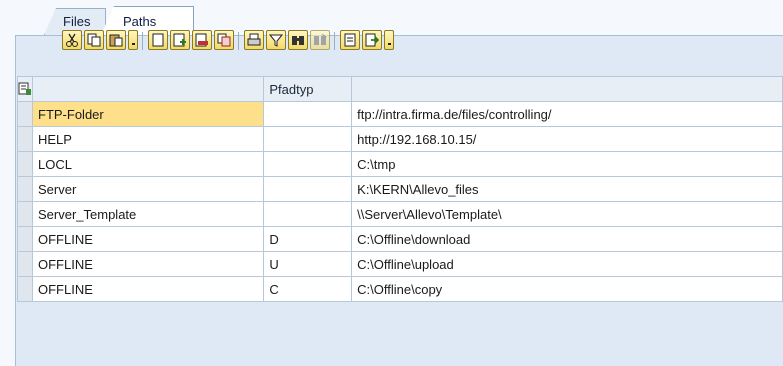  I want to click on filter-button, so click(276, 40).